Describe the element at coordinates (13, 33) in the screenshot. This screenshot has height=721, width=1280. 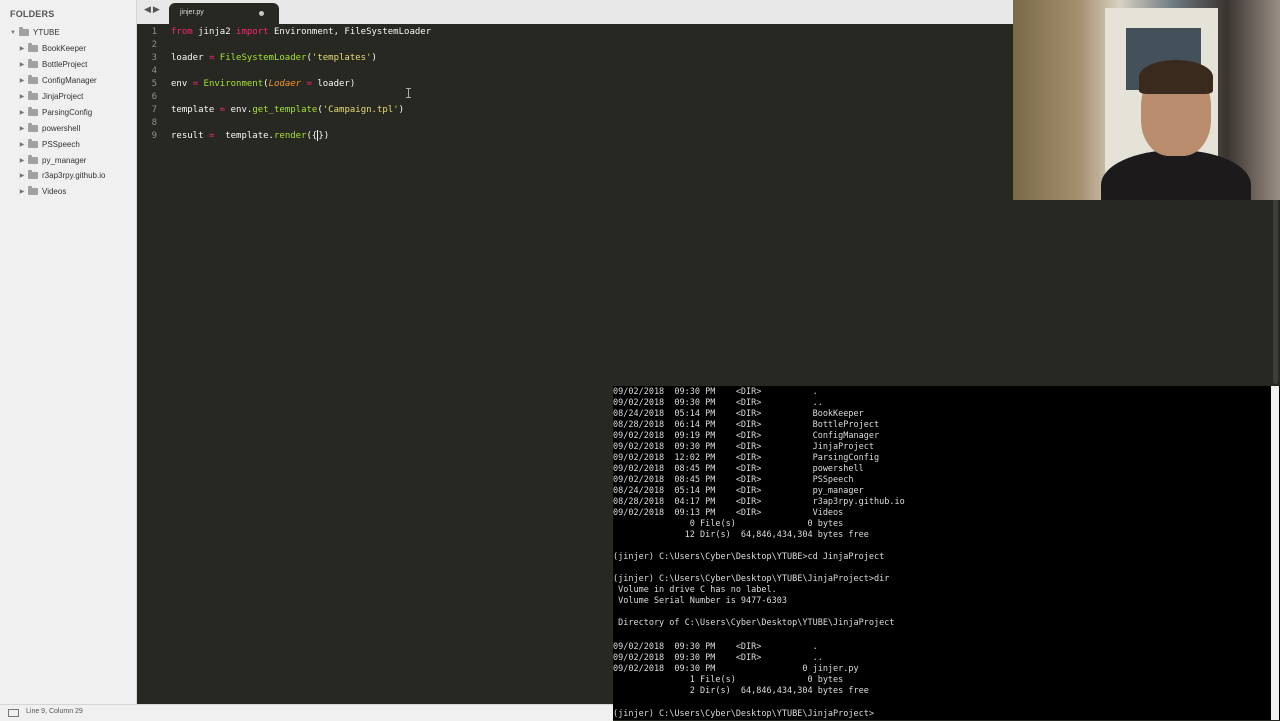
I see `expand-arrow-icon: ▼` at that location.